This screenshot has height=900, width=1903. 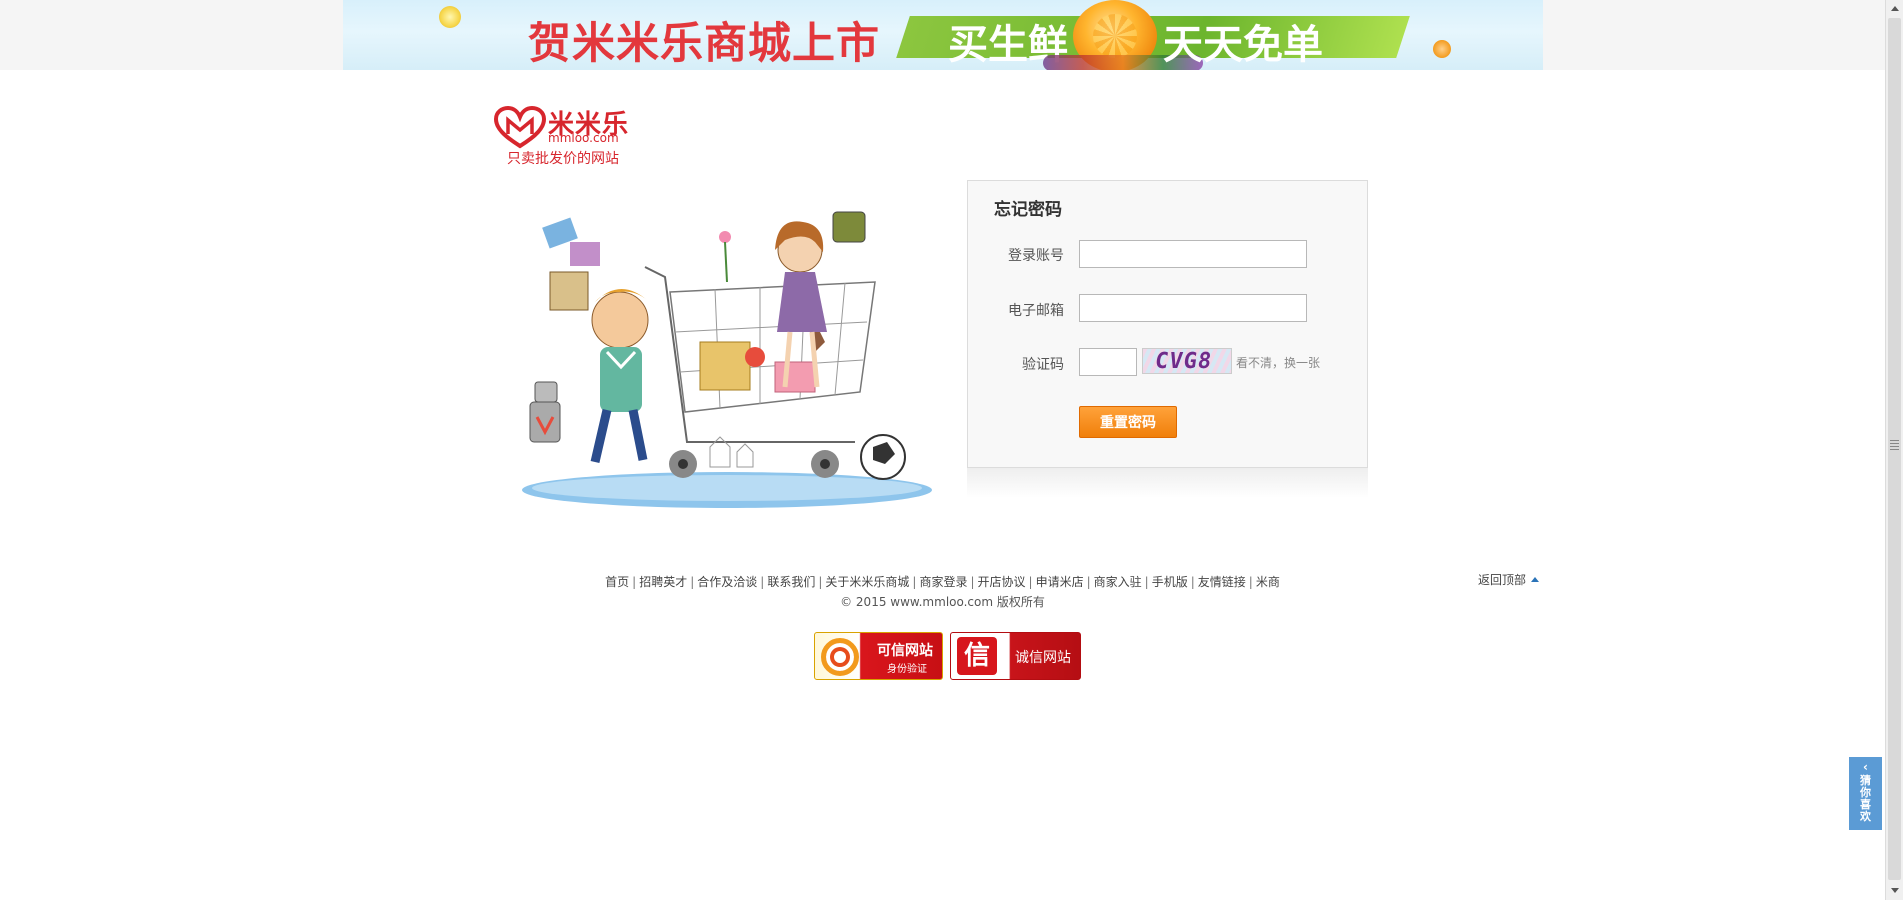 What do you see at coordinates (727, 359) in the screenshot?
I see `shopping-cart-illustration` at bounding box center [727, 359].